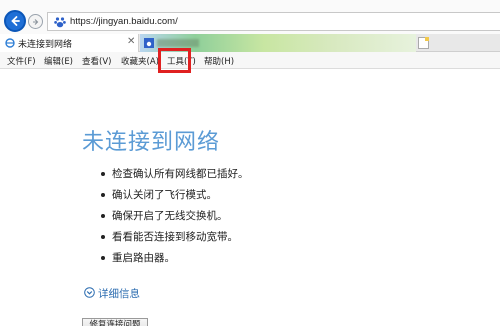  Describe the element at coordinates (124, 21) in the screenshot. I see `url-text: https://jingyan.baidu.com/` at that location.